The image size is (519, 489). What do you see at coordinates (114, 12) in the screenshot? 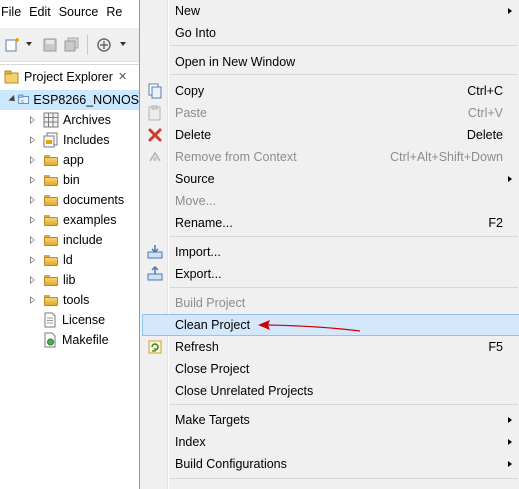
I see `menu-refactor: Re` at bounding box center [114, 12].